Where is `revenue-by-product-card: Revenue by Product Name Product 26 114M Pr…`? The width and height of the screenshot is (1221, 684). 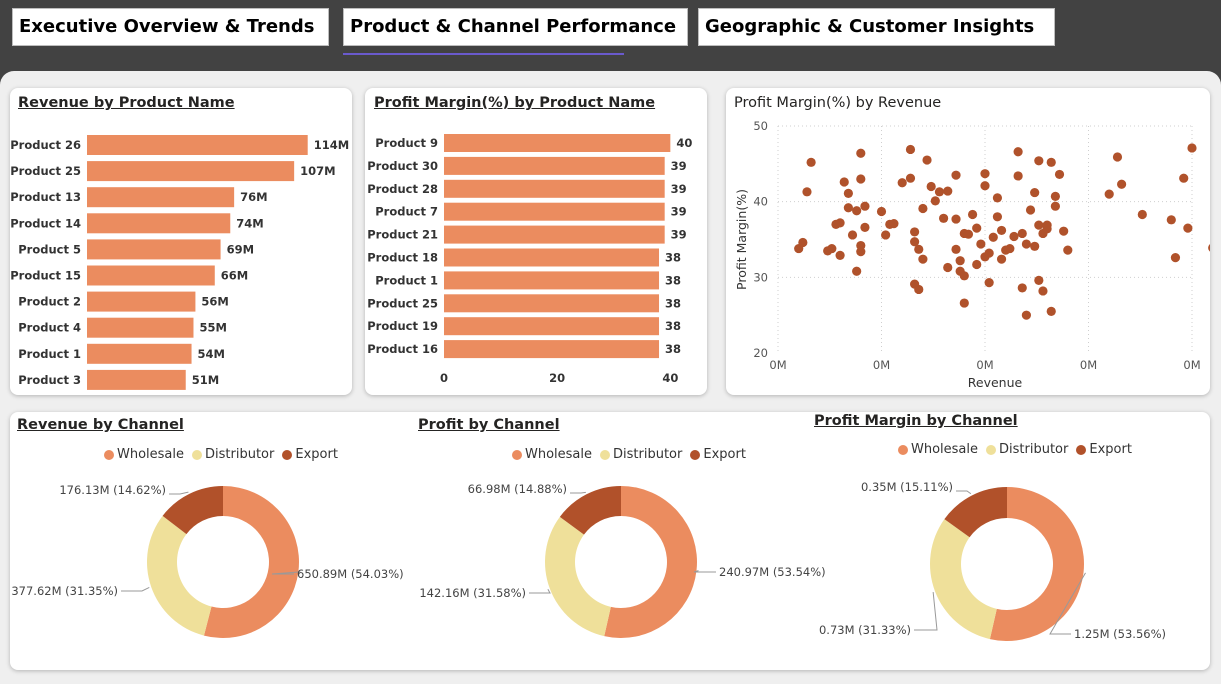 revenue-by-product-card: Revenue by Product Name Product 26 114M Pr… is located at coordinates (181, 241).